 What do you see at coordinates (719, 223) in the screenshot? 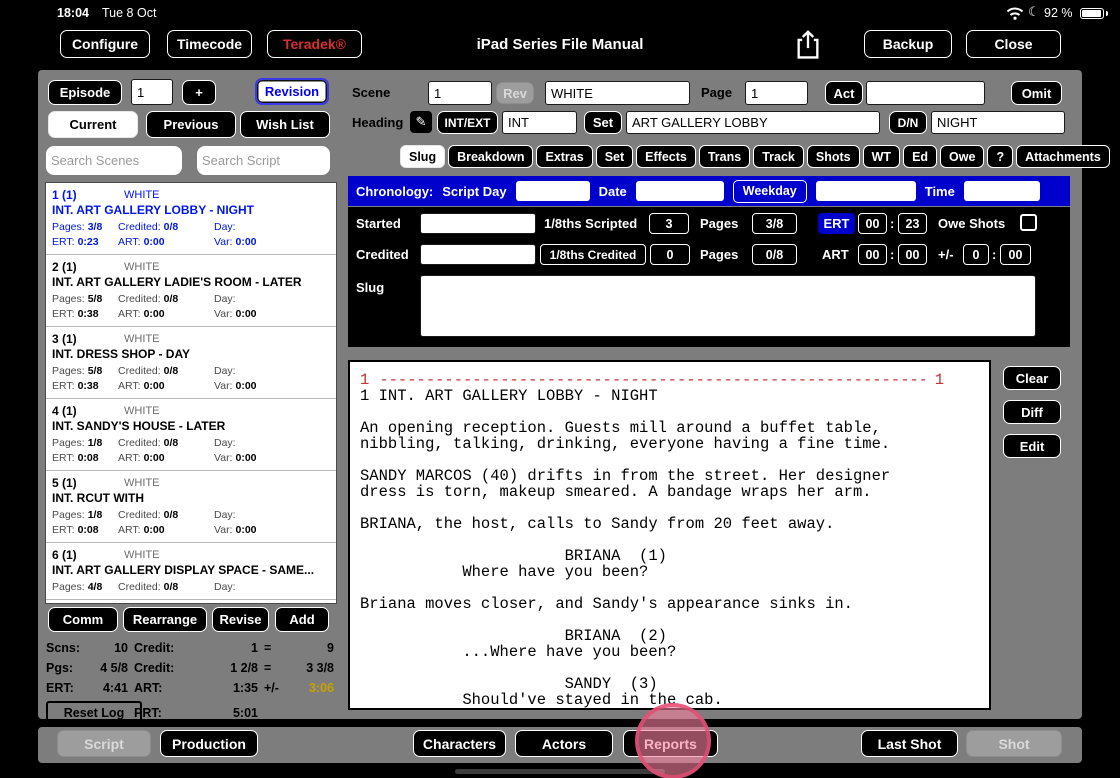
I see `pages-scripted-label: Pages` at bounding box center [719, 223].